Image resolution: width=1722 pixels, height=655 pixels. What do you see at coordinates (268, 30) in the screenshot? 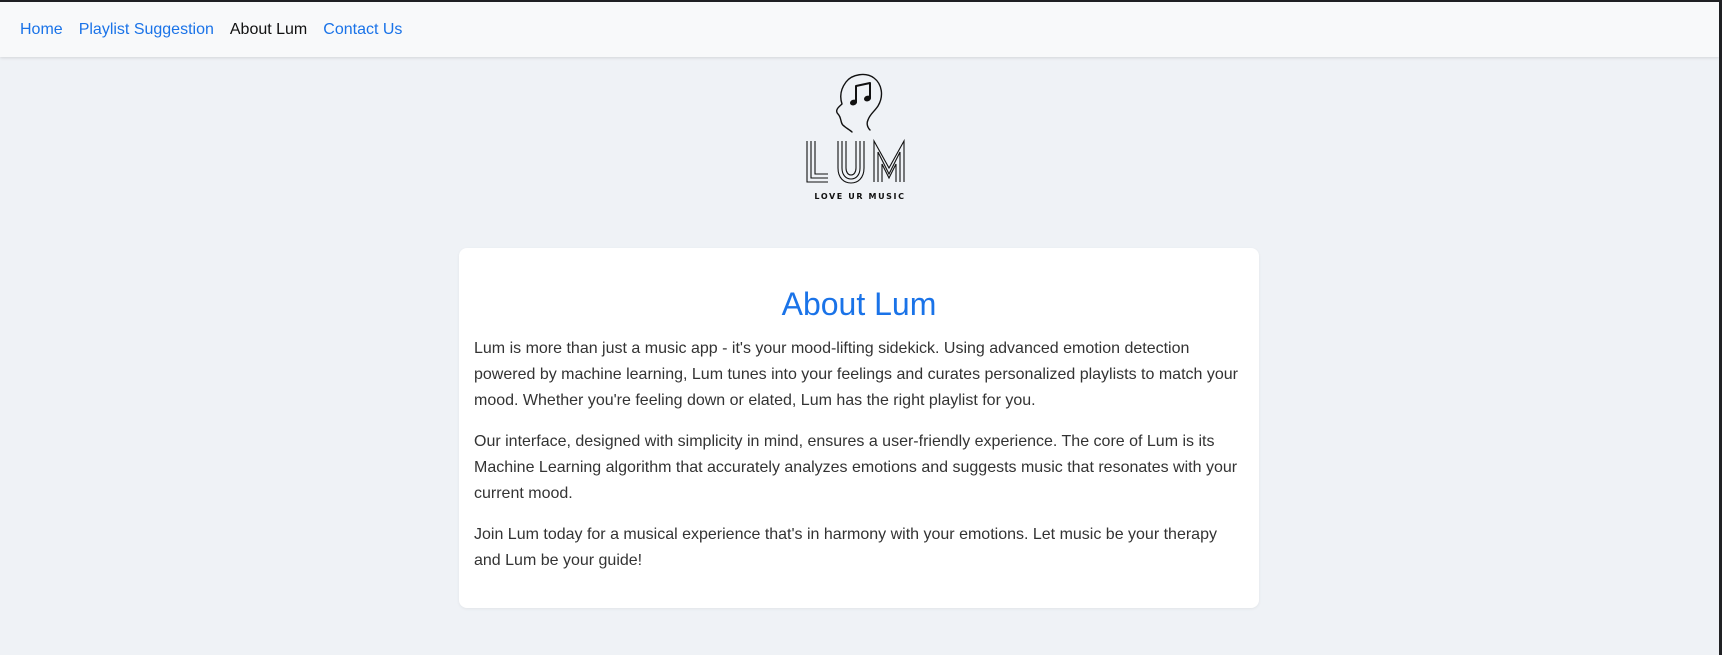
I see `nav-link-about-lum: About Lum` at bounding box center [268, 30].